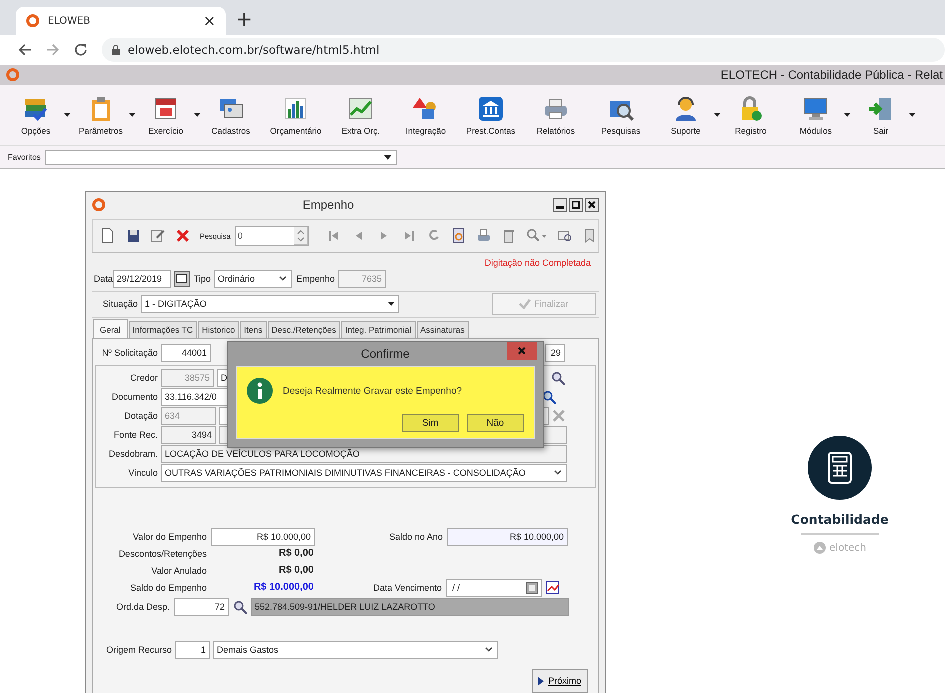 This screenshot has width=945, height=693. I want to click on dialog-button: Sim, so click(430, 423).